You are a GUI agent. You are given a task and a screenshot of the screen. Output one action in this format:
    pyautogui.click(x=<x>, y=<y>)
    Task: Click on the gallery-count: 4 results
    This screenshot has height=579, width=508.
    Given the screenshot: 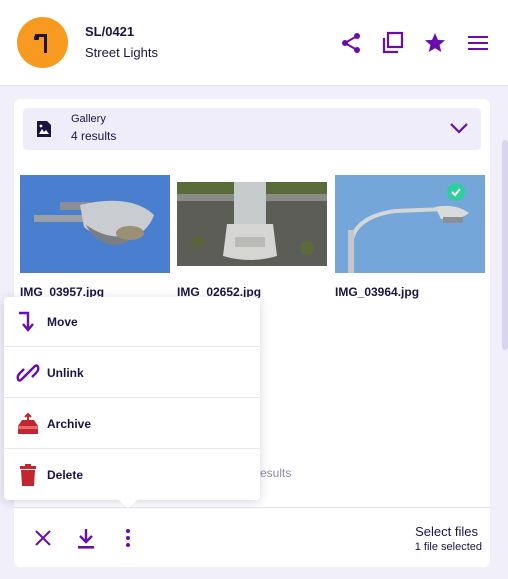 What is the action you would take?
    pyautogui.click(x=94, y=136)
    